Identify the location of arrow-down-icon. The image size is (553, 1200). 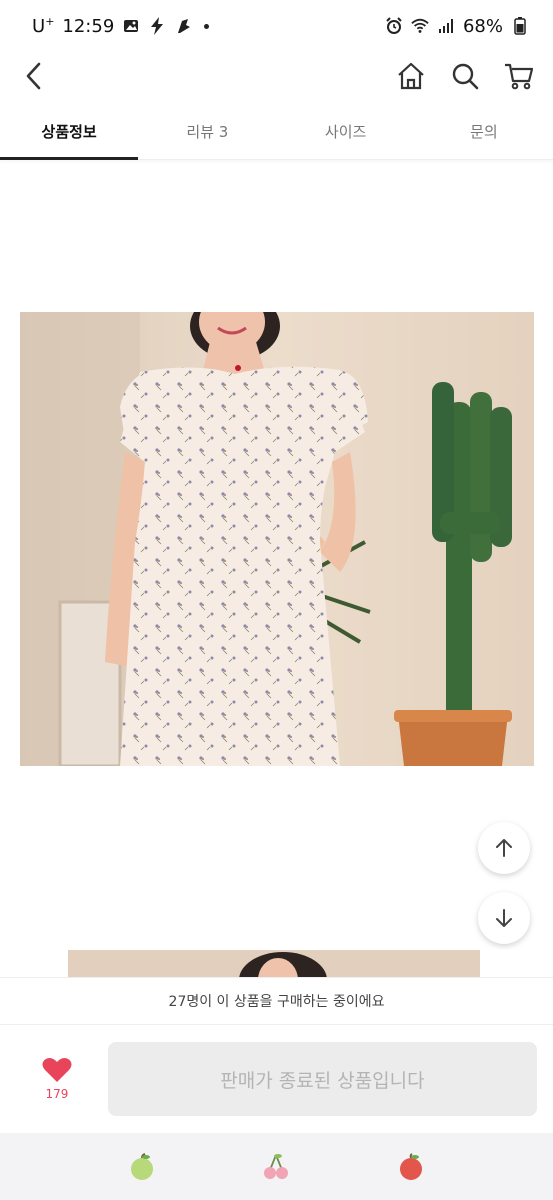
(504, 918).